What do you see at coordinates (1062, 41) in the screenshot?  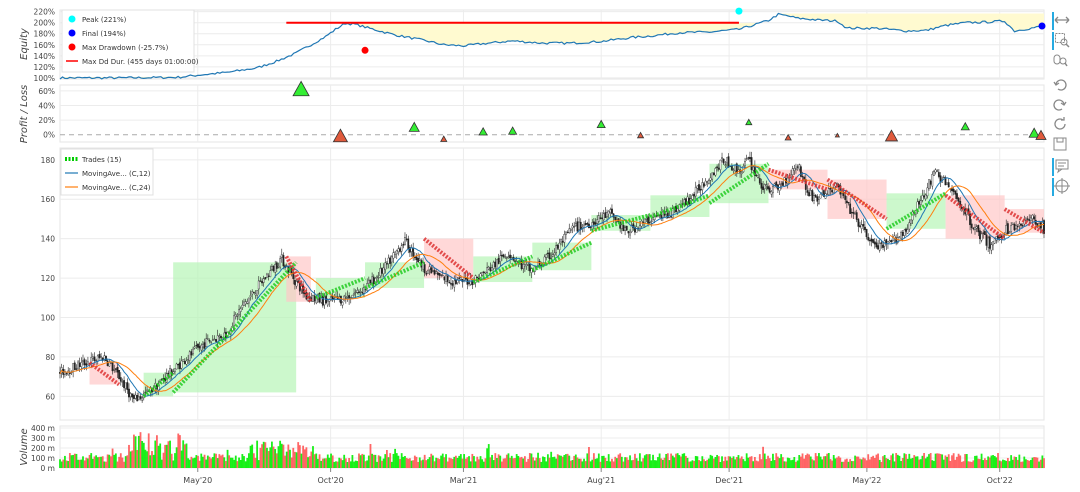 I see `box-zoom-icon` at bounding box center [1062, 41].